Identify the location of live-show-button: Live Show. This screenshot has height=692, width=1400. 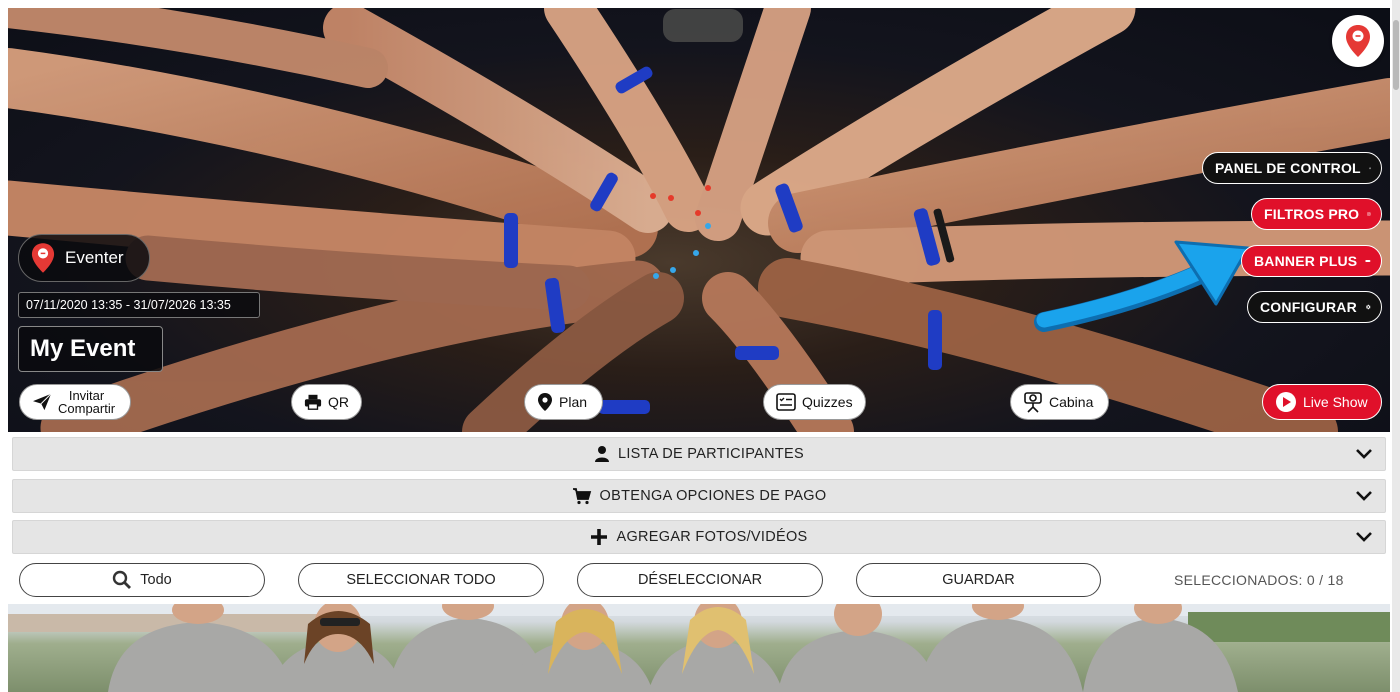
(1322, 402).